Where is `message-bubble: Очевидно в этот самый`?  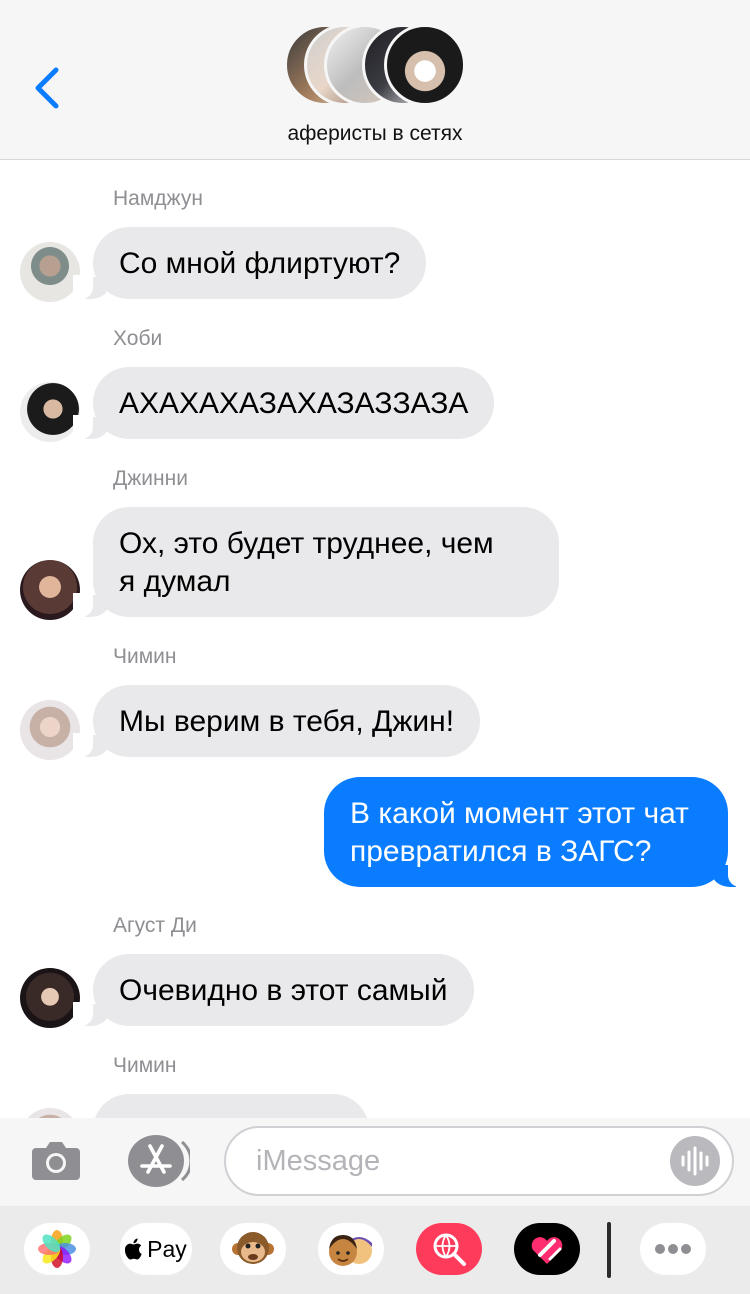
message-bubble: Очевидно в этот самый is located at coordinates (273, 990).